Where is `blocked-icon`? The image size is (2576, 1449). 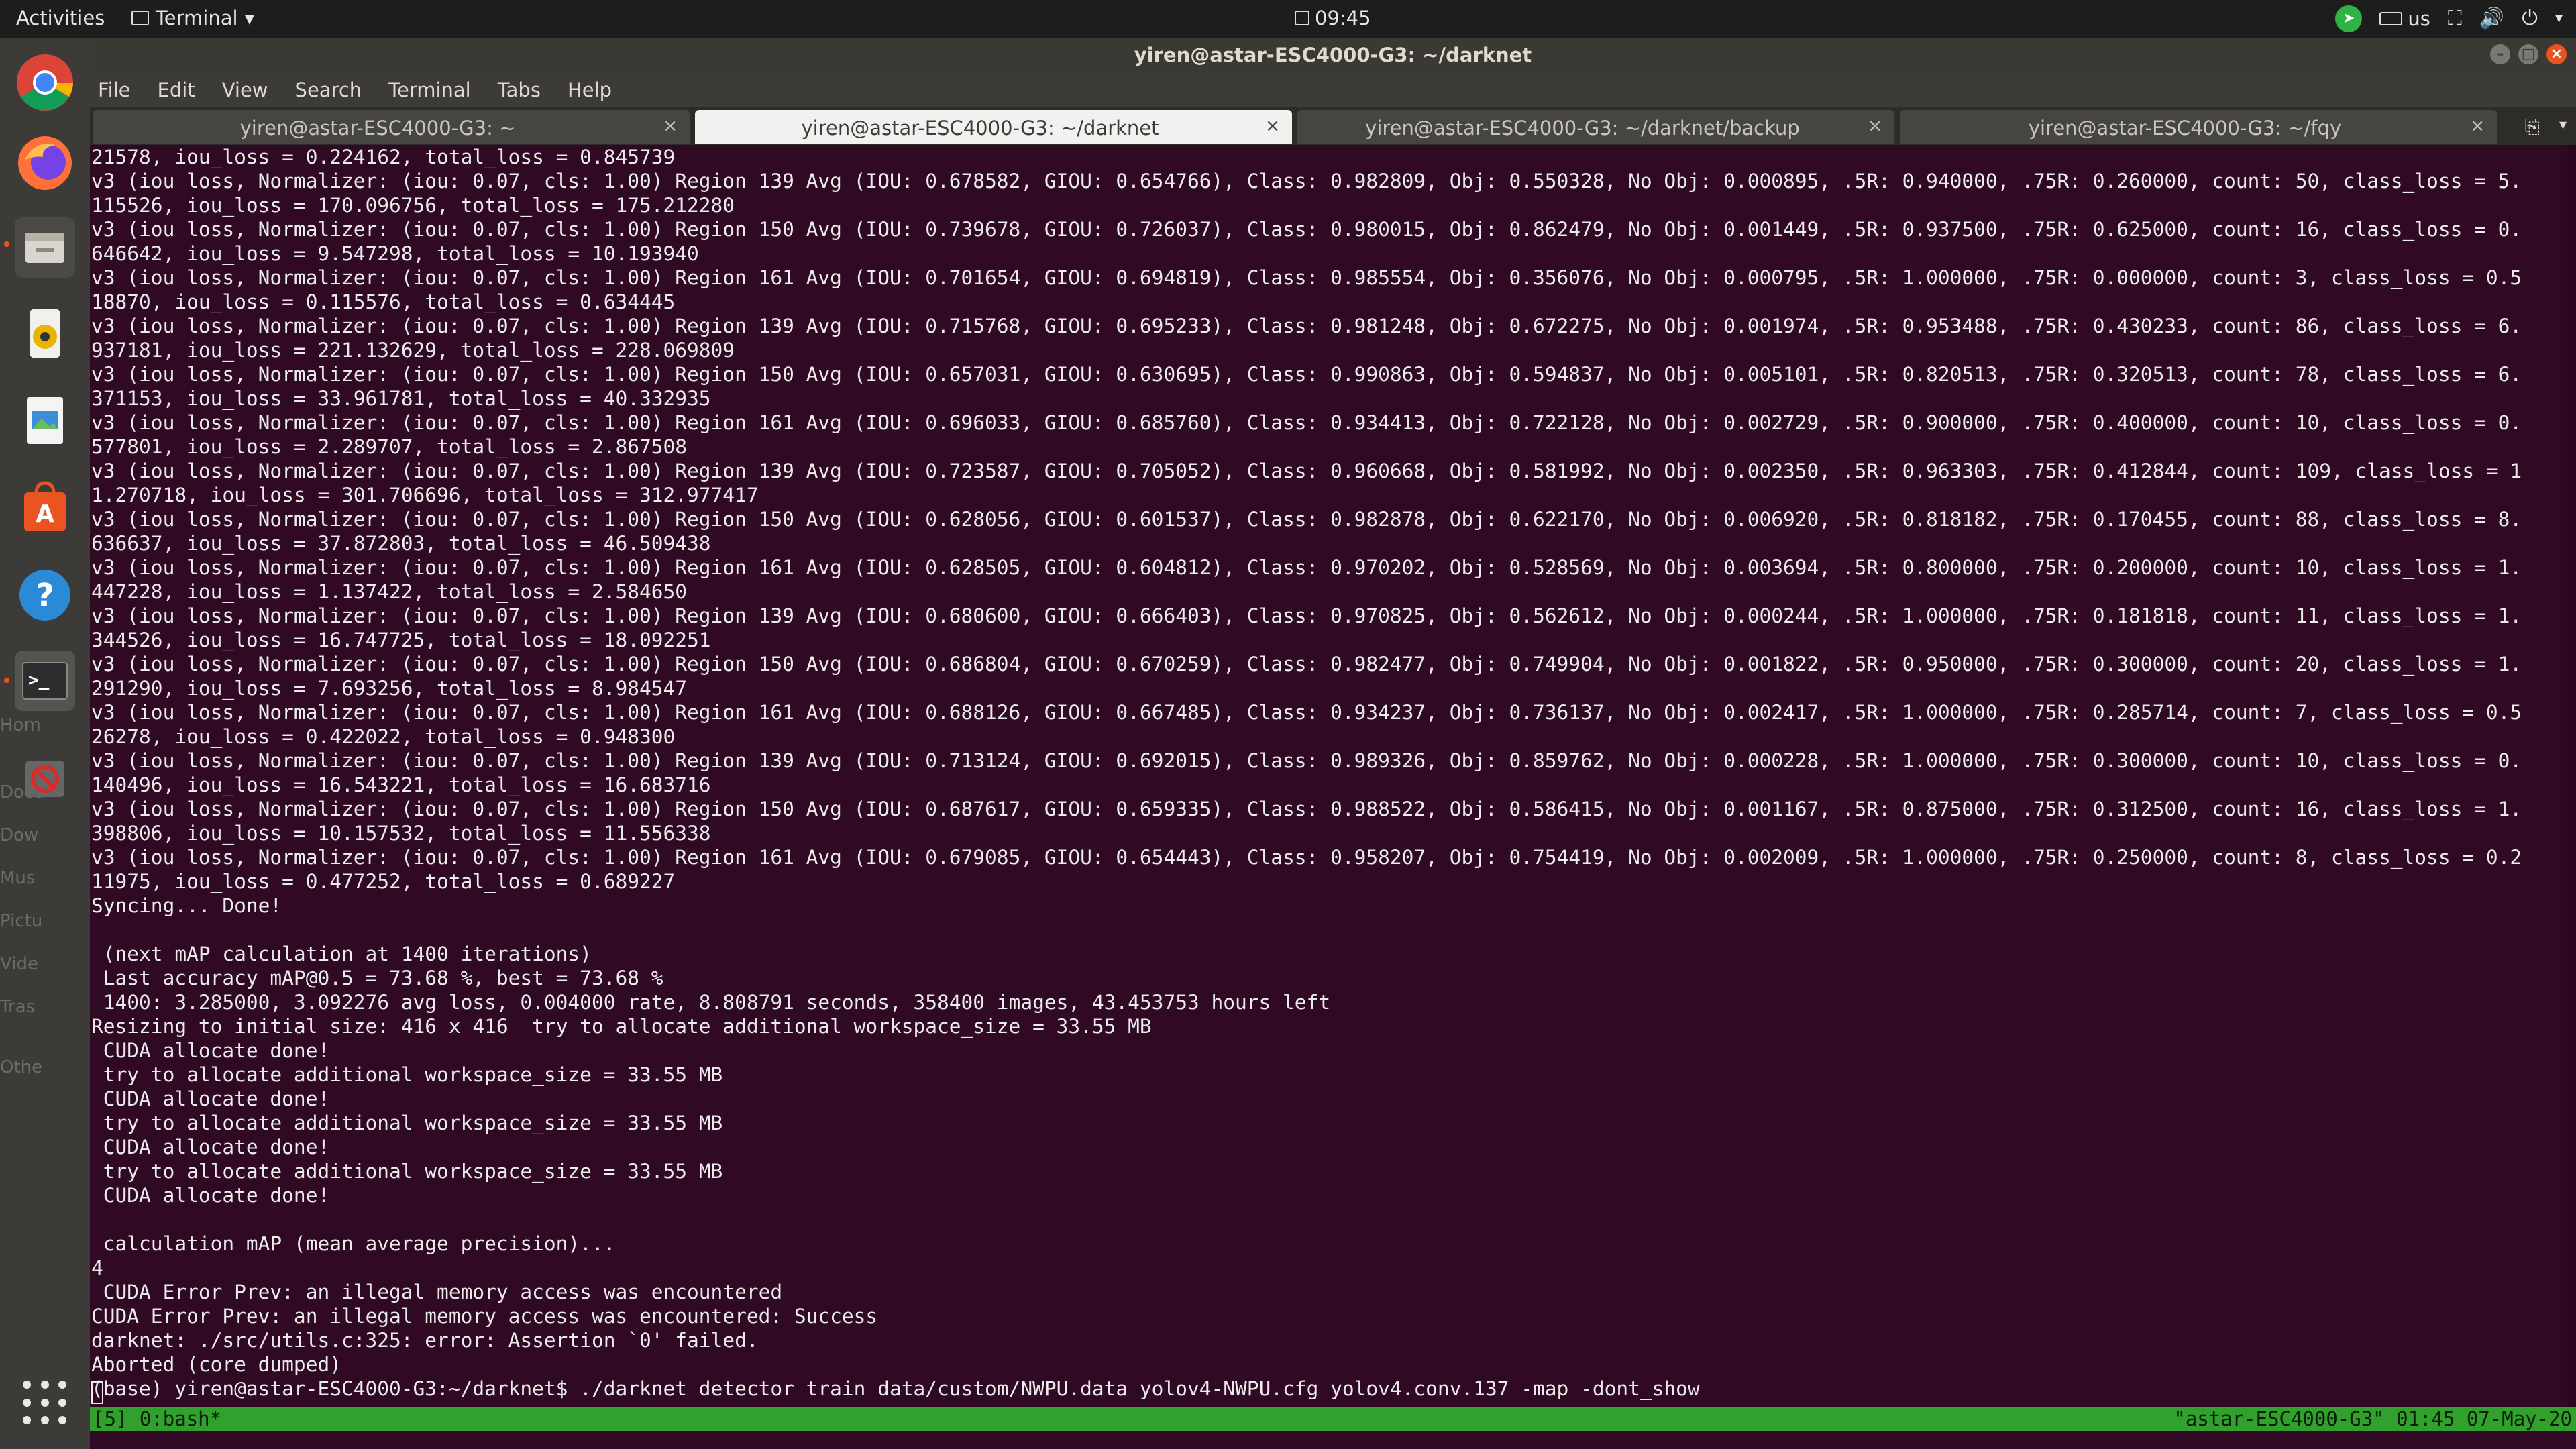
blocked-icon is located at coordinates (45, 779).